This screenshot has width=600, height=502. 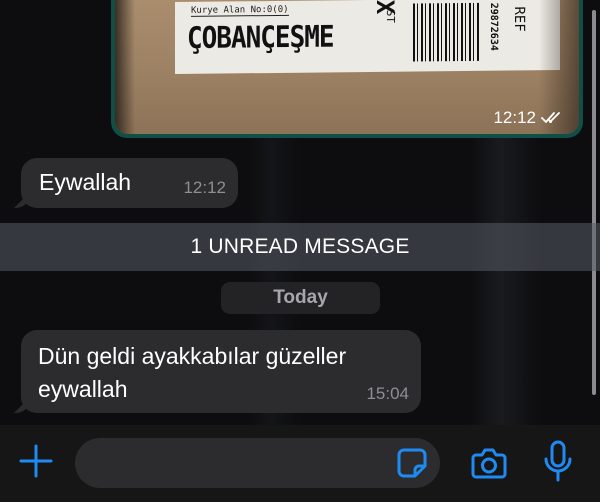 I want to click on message-text: Eywallah, so click(x=85, y=182).